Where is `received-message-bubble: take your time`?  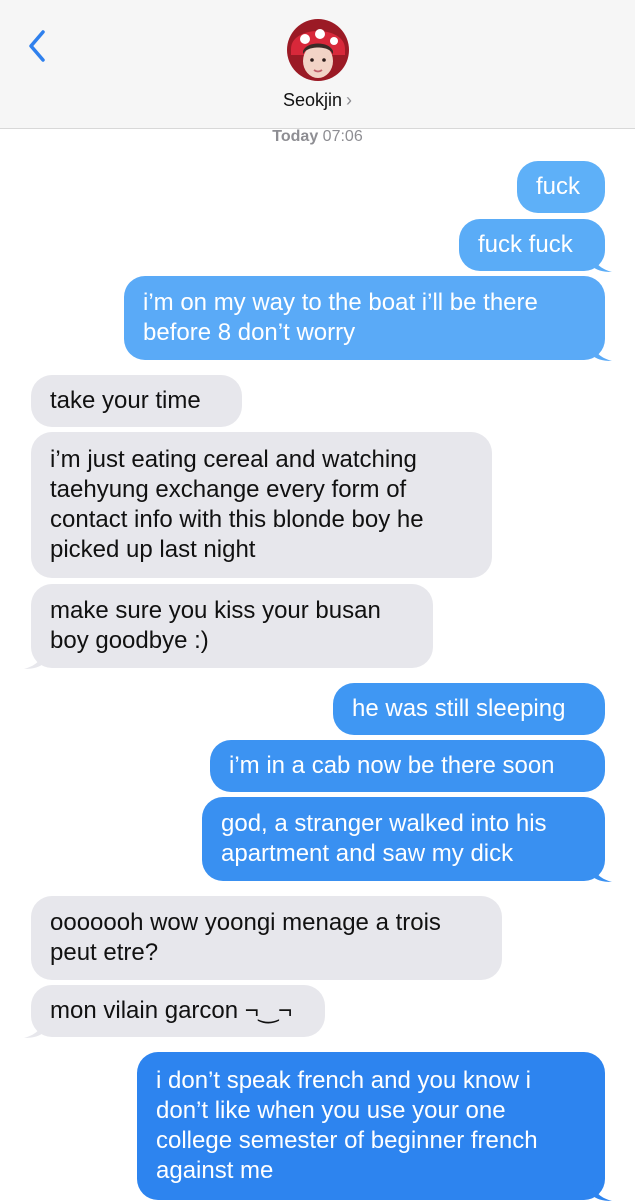 received-message-bubble: take your time is located at coordinates (136, 401).